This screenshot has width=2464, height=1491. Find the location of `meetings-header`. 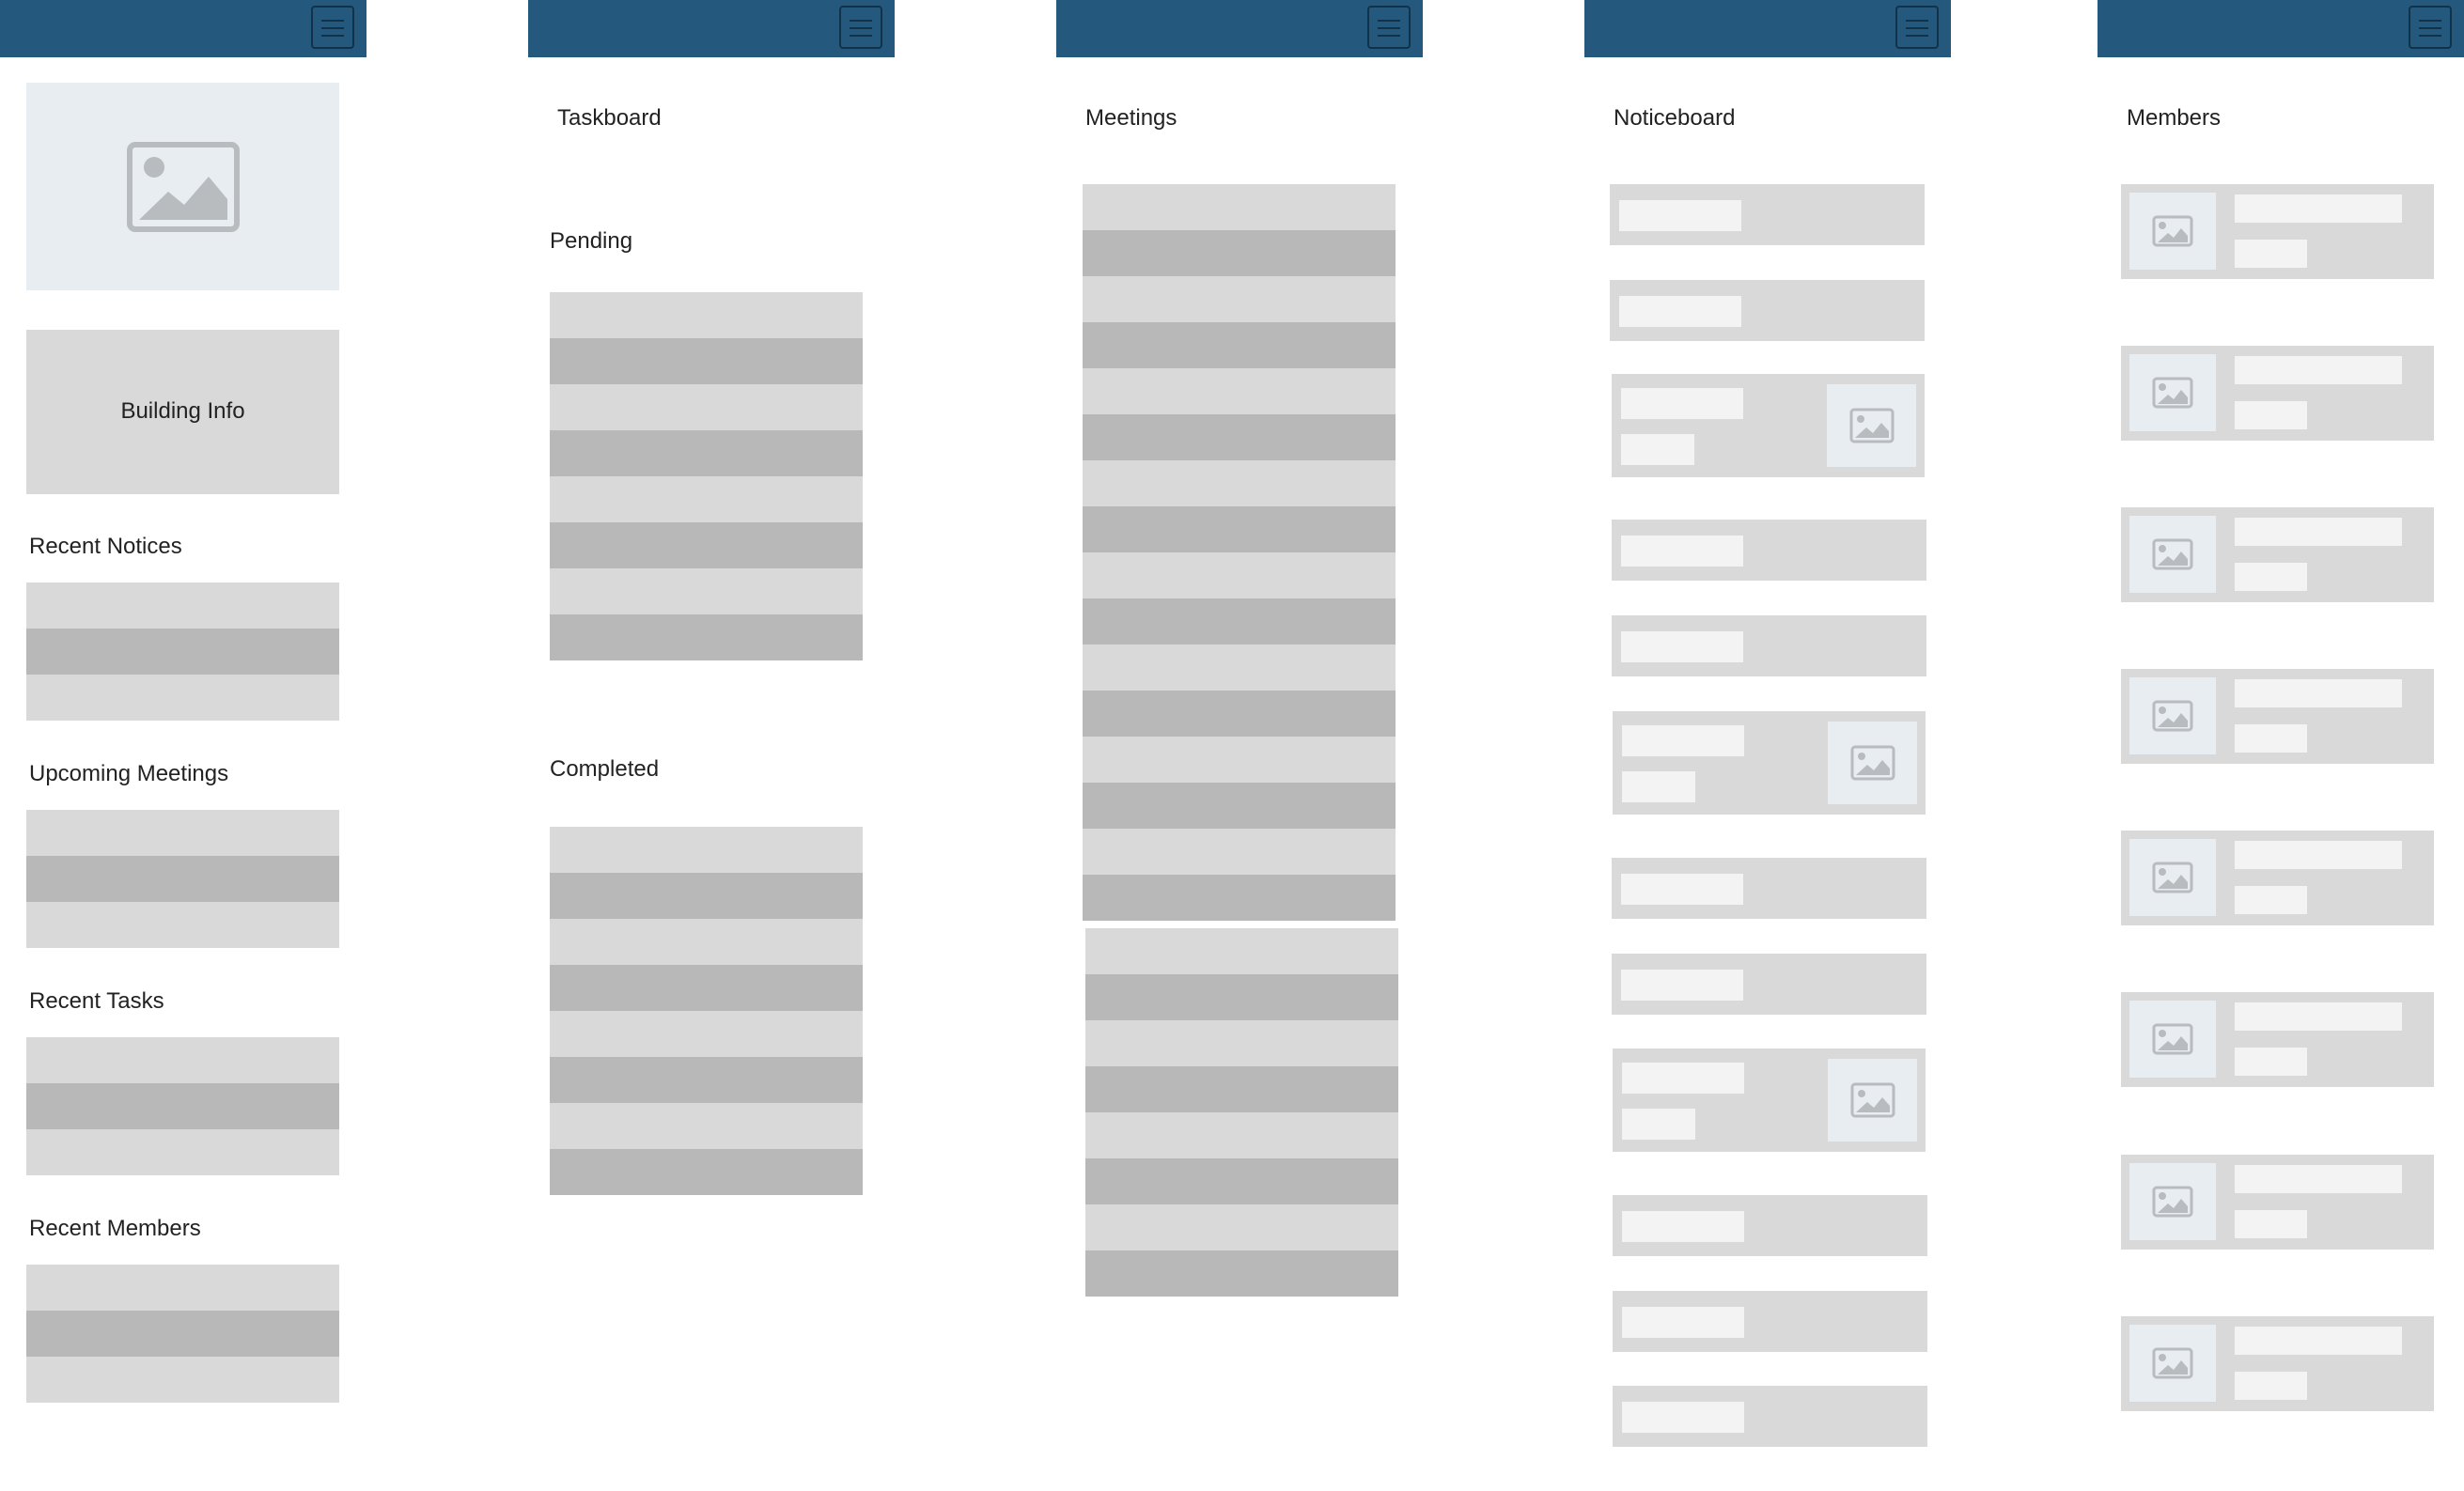

meetings-header is located at coordinates (1239, 28).